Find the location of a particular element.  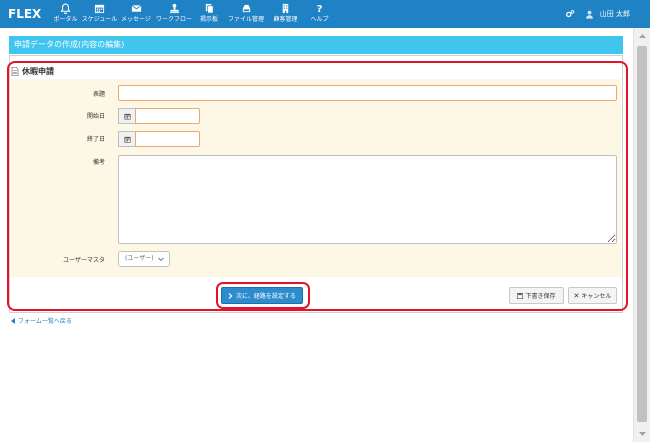

app-logo: FLEX結 is located at coordinates (25, 24).